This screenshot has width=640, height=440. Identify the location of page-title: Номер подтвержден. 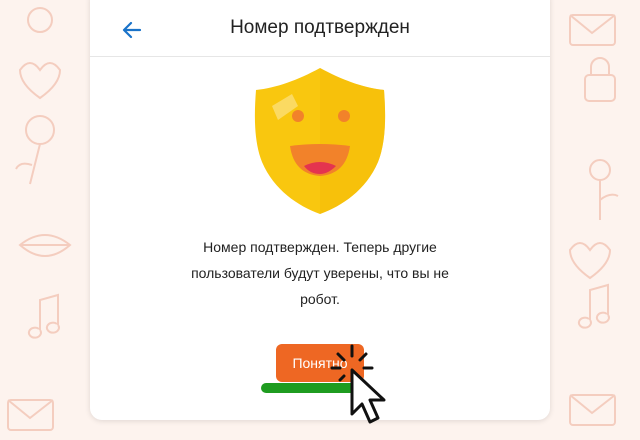
(320, 27).